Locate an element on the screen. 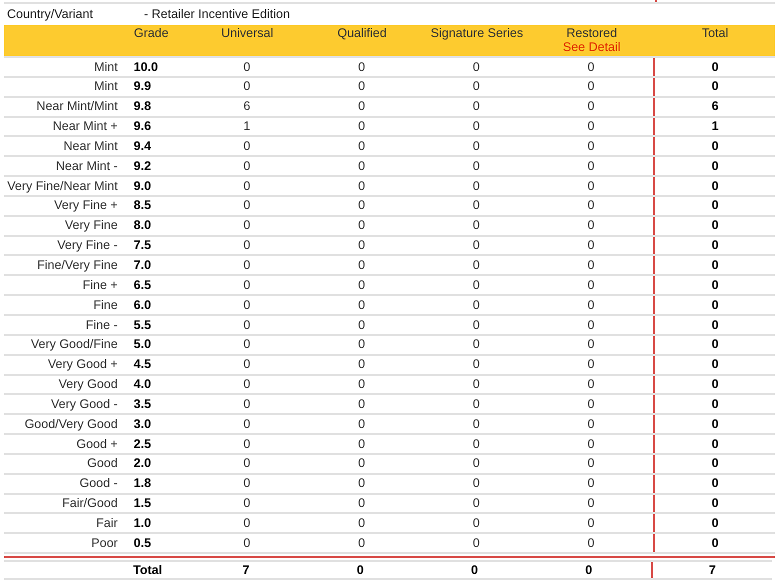 The width and height of the screenshot is (780, 585). grade-value: 7.5 is located at coordinates (143, 245).